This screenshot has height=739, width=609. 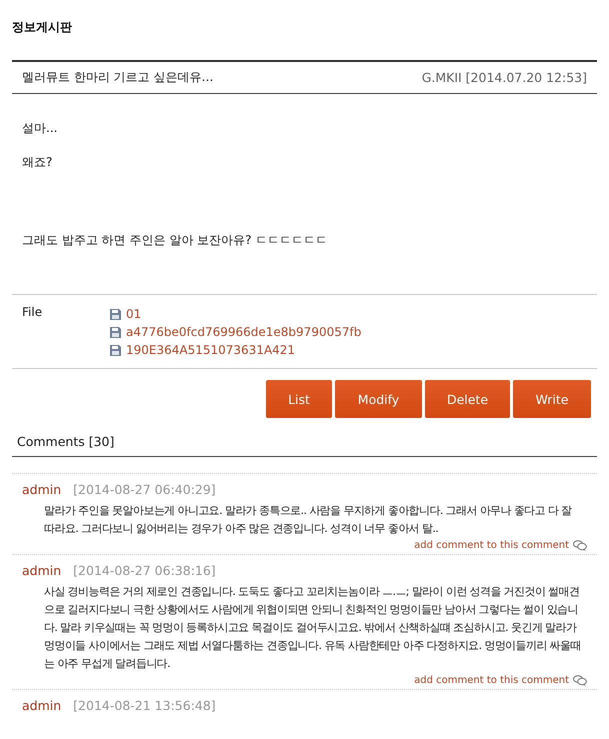 What do you see at coordinates (304, 445) in the screenshot?
I see `comments-header: Comments [30]` at bounding box center [304, 445].